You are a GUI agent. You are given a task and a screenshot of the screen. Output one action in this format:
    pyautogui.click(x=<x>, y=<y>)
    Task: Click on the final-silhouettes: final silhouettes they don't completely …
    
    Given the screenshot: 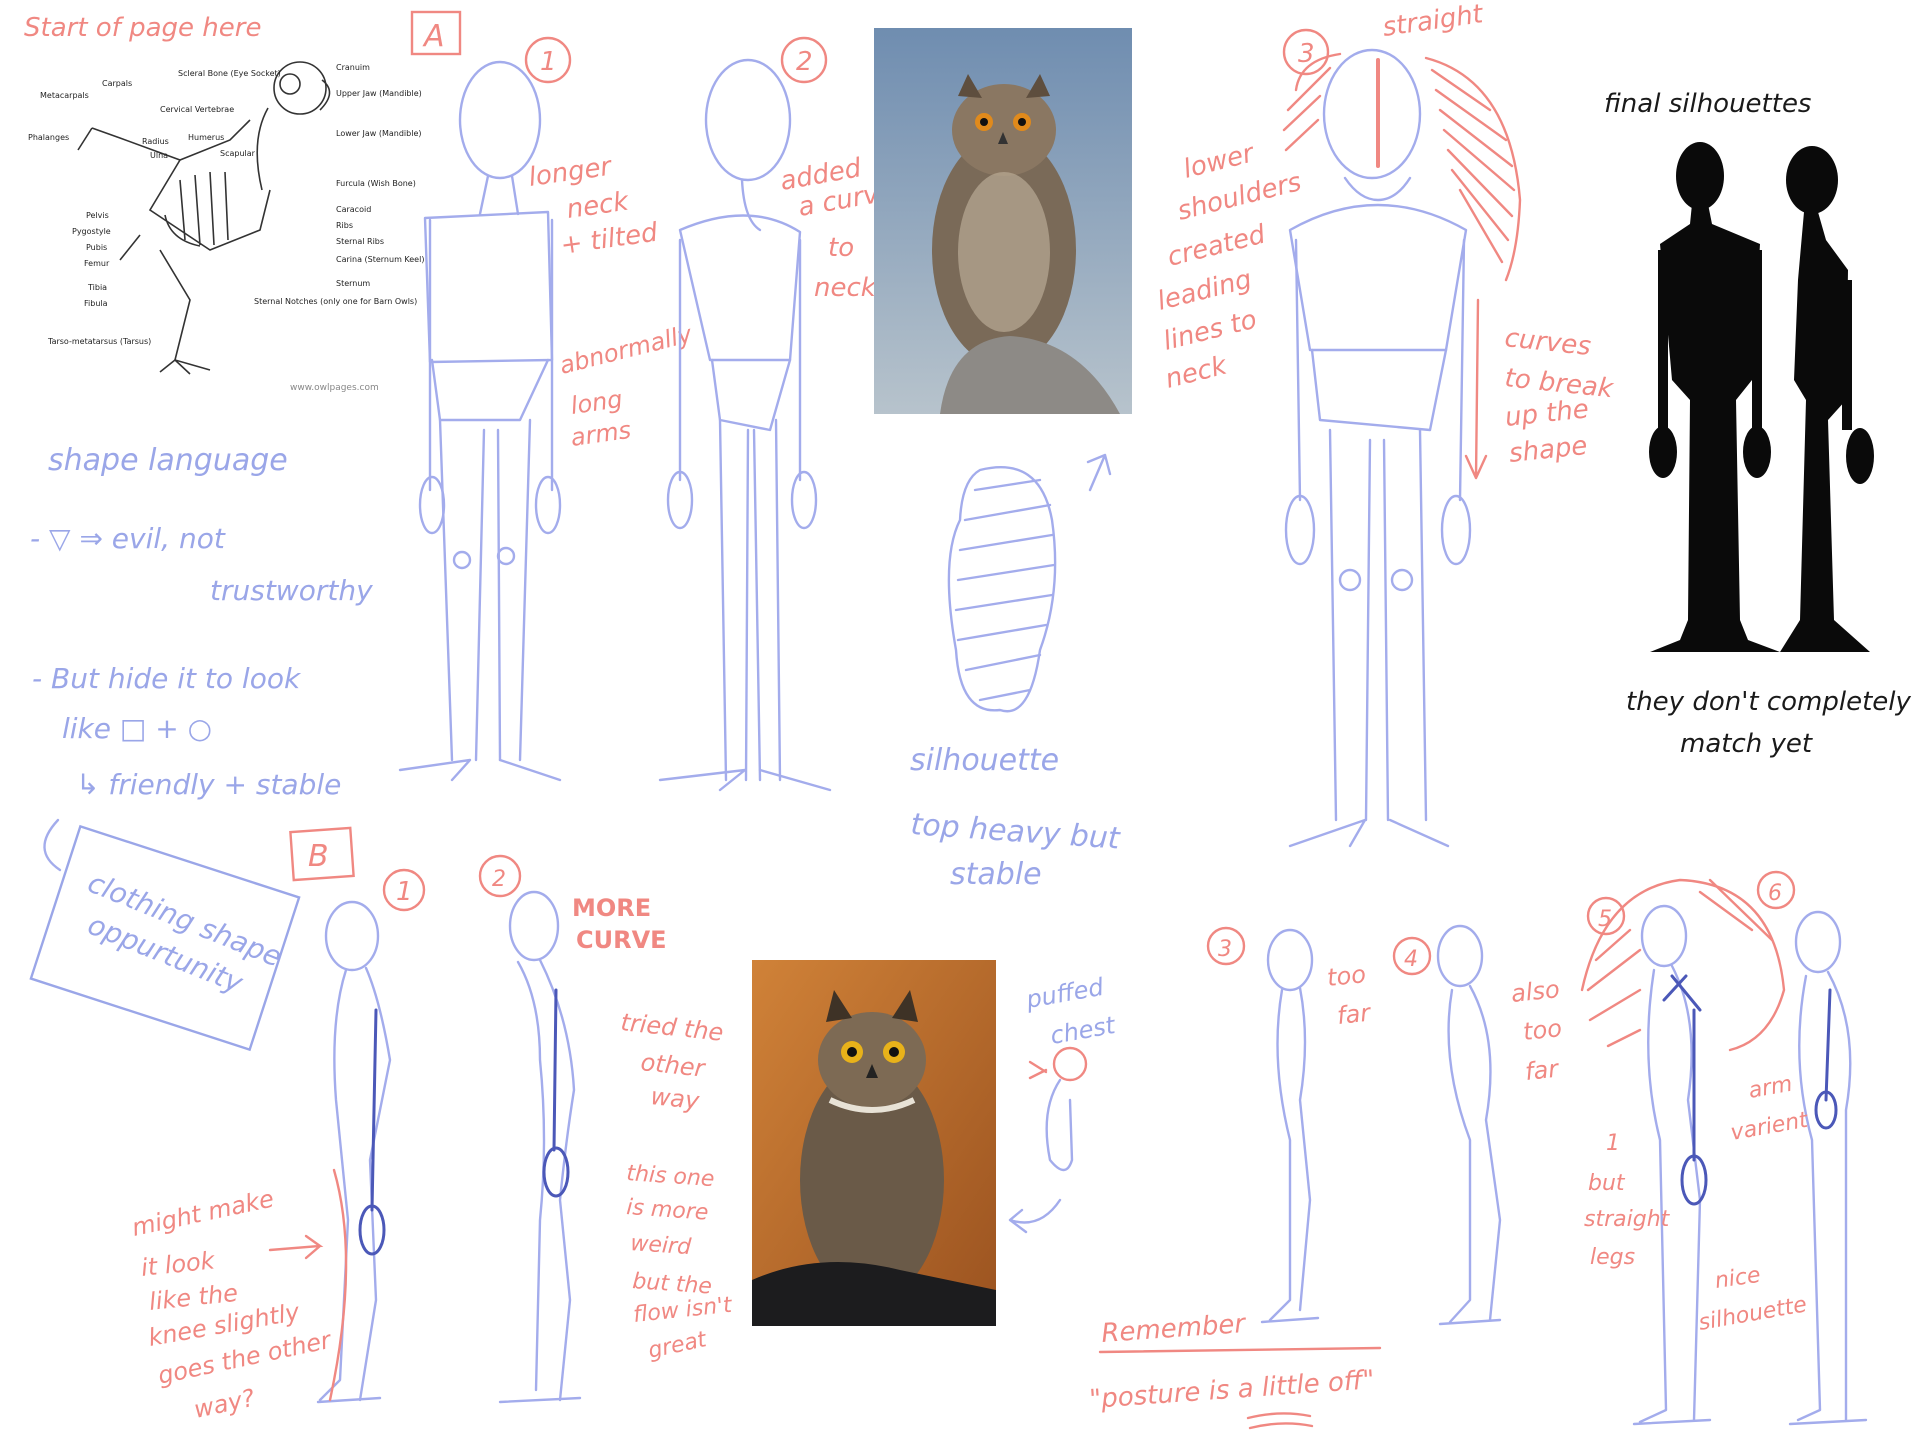 What is the action you would take?
    pyautogui.click(x=1757, y=424)
    